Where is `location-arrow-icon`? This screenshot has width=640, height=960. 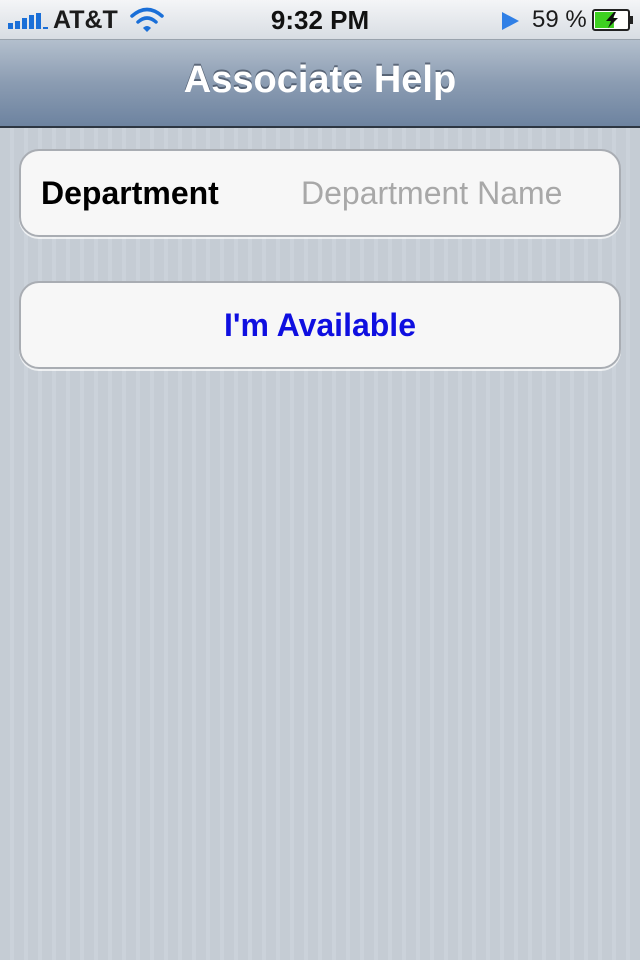
location-arrow-icon is located at coordinates (510, 21).